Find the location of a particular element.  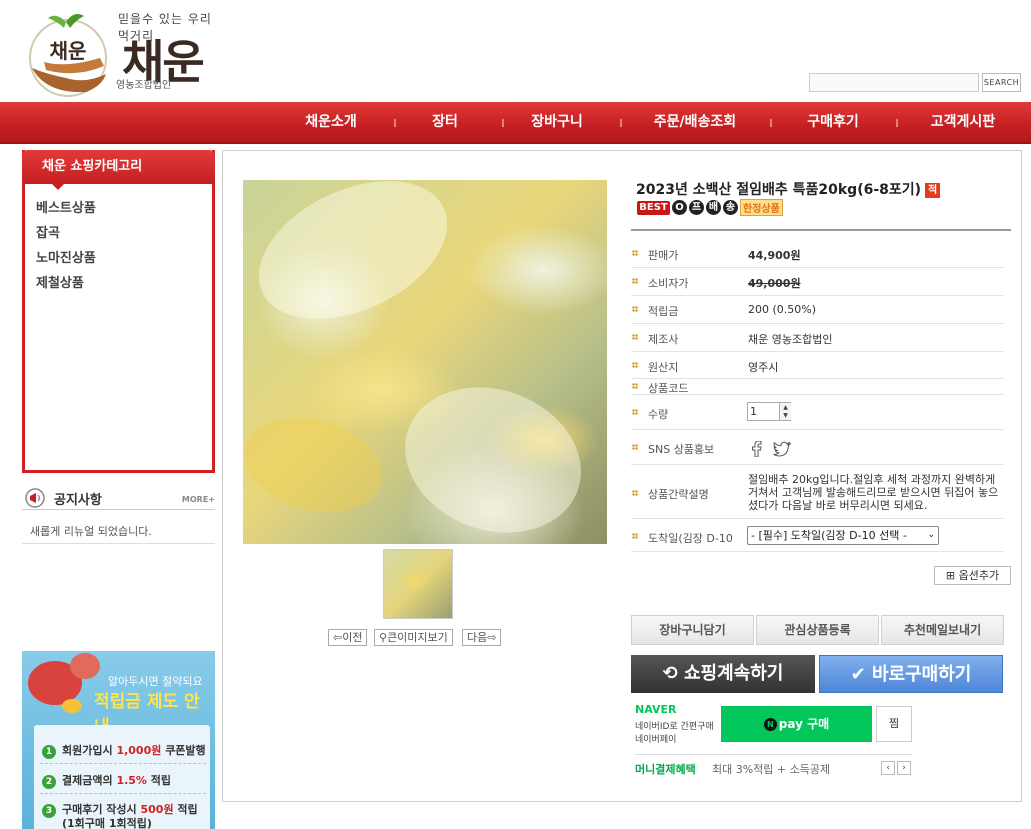

continue-shopping-button: ⟲ 쇼핑계속하기 is located at coordinates (723, 674).